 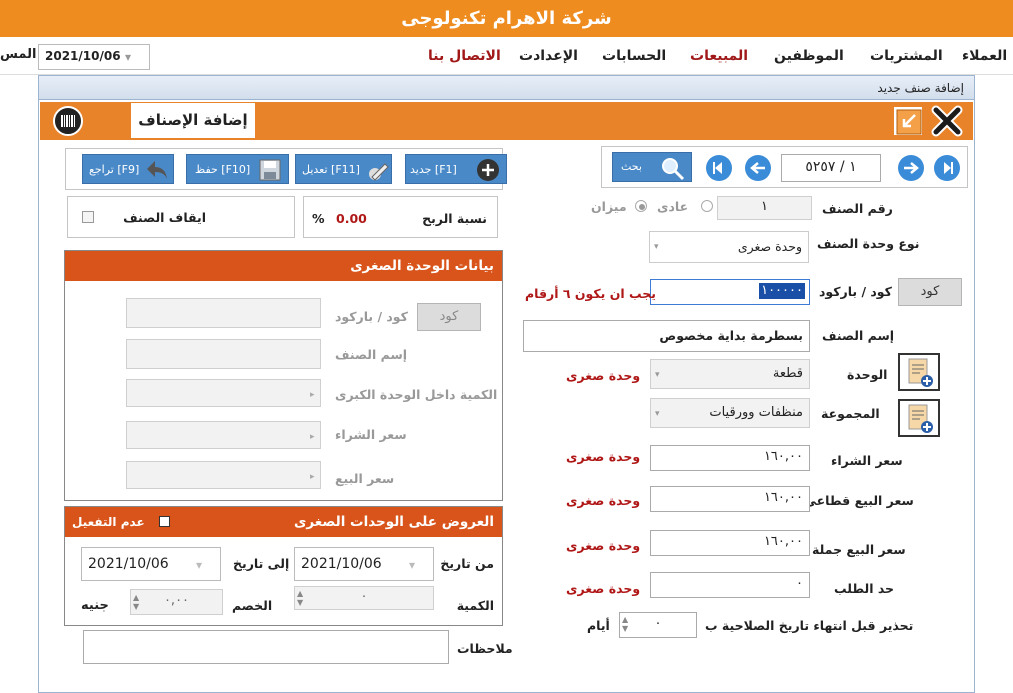 What do you see at coordinates (707, 206) in the screenshot?
I see `type-normal-radio` at bounding box center [707, 206].